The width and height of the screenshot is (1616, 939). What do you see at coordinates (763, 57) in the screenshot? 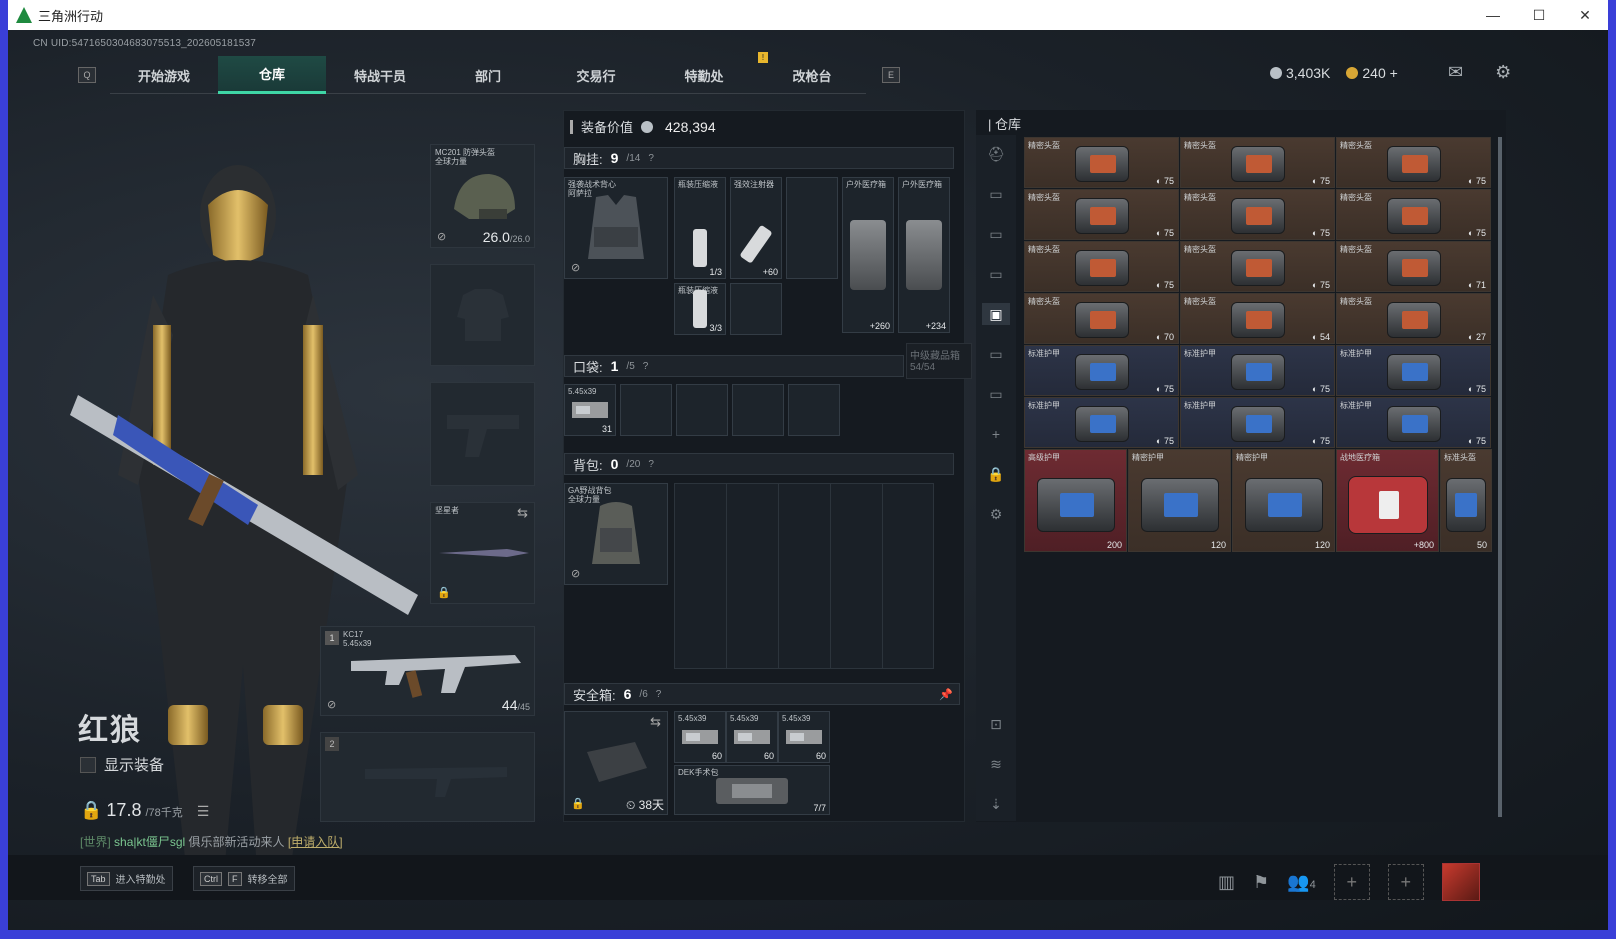
I see `notice-icon: !` at bounding box center [763, 57].